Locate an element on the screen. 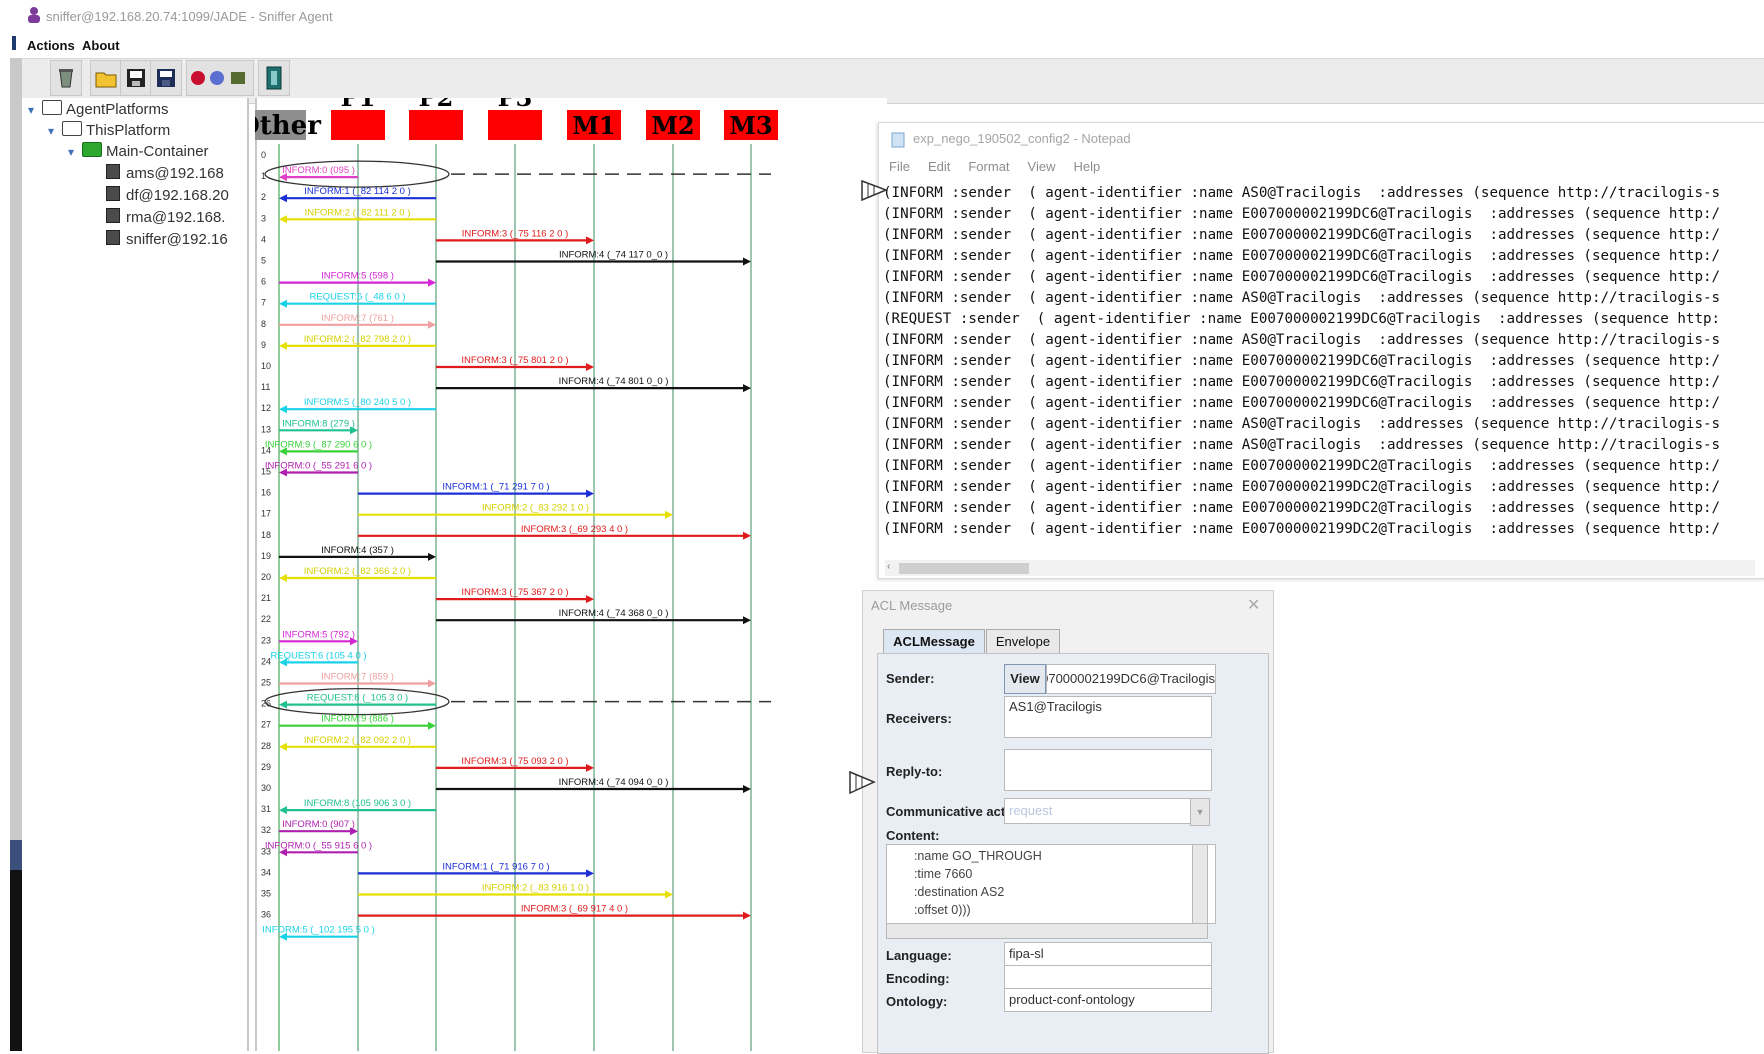 The width and height of the screenshot is (1764, 1054). agent-label-p3: P3 is located at coordinates (515, 105).